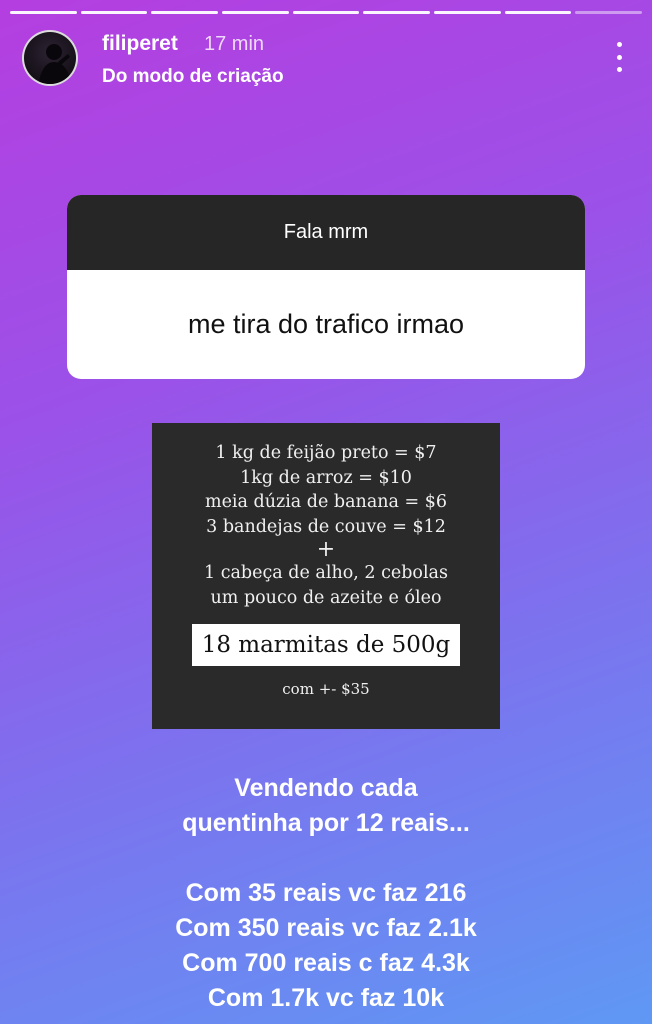 Image resolution: width=652 pixels, height=1024 pixels. What do you see at coordinates (234, 44) in the screenshot?
I see `post-time: 17 min` at bounding box center [234, 44].